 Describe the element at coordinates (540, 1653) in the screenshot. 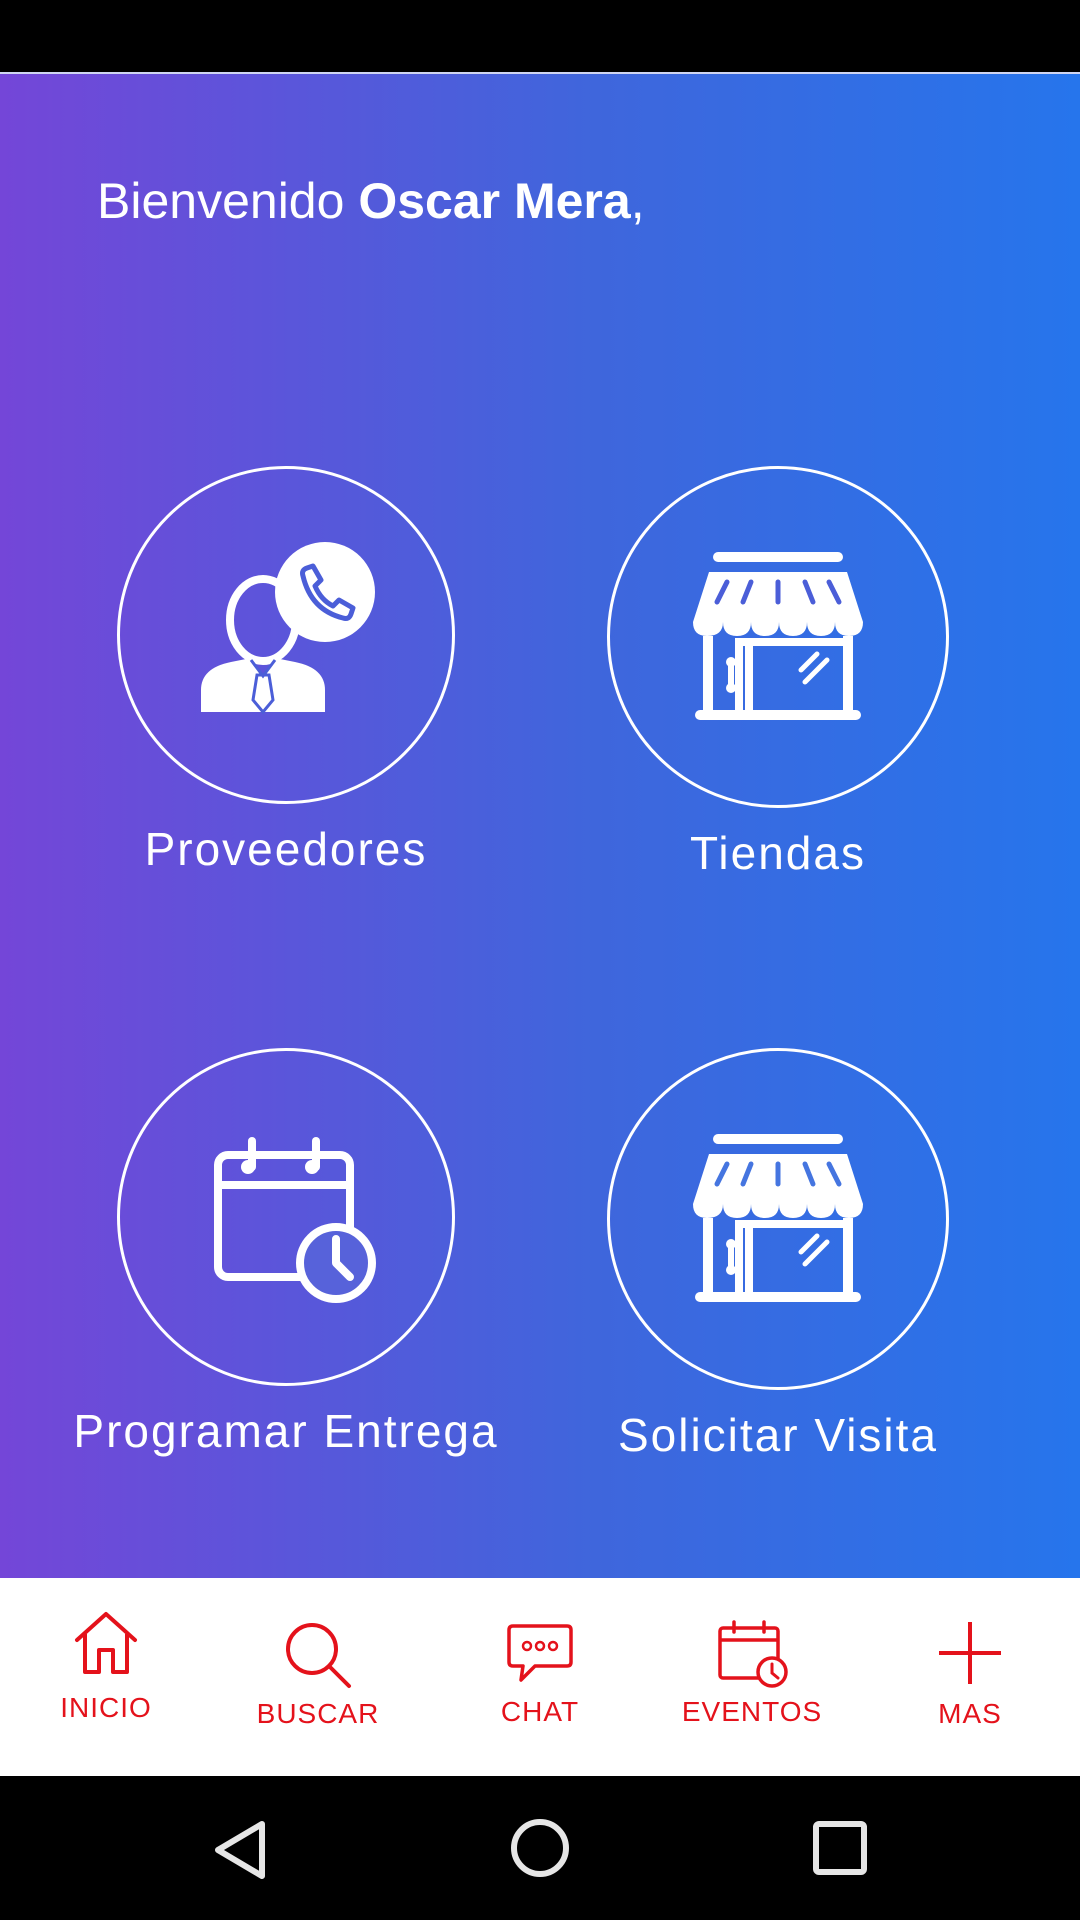

I see `chat-icon` at that location.